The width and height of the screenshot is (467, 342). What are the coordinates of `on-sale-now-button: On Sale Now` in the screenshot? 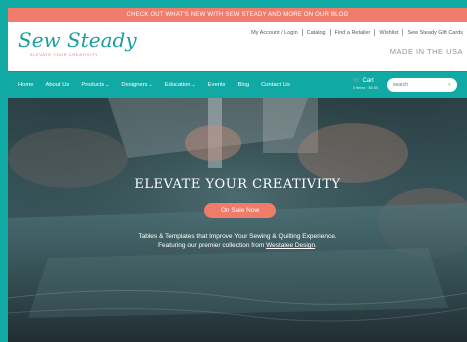 It's located at (240, 210).